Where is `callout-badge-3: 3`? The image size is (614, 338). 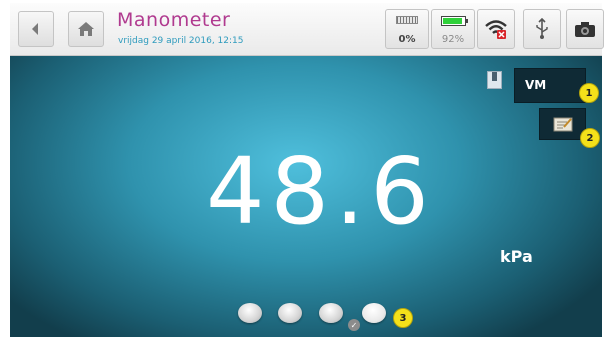 callout-badge-3: 3 is located at coordinates (403, 318).